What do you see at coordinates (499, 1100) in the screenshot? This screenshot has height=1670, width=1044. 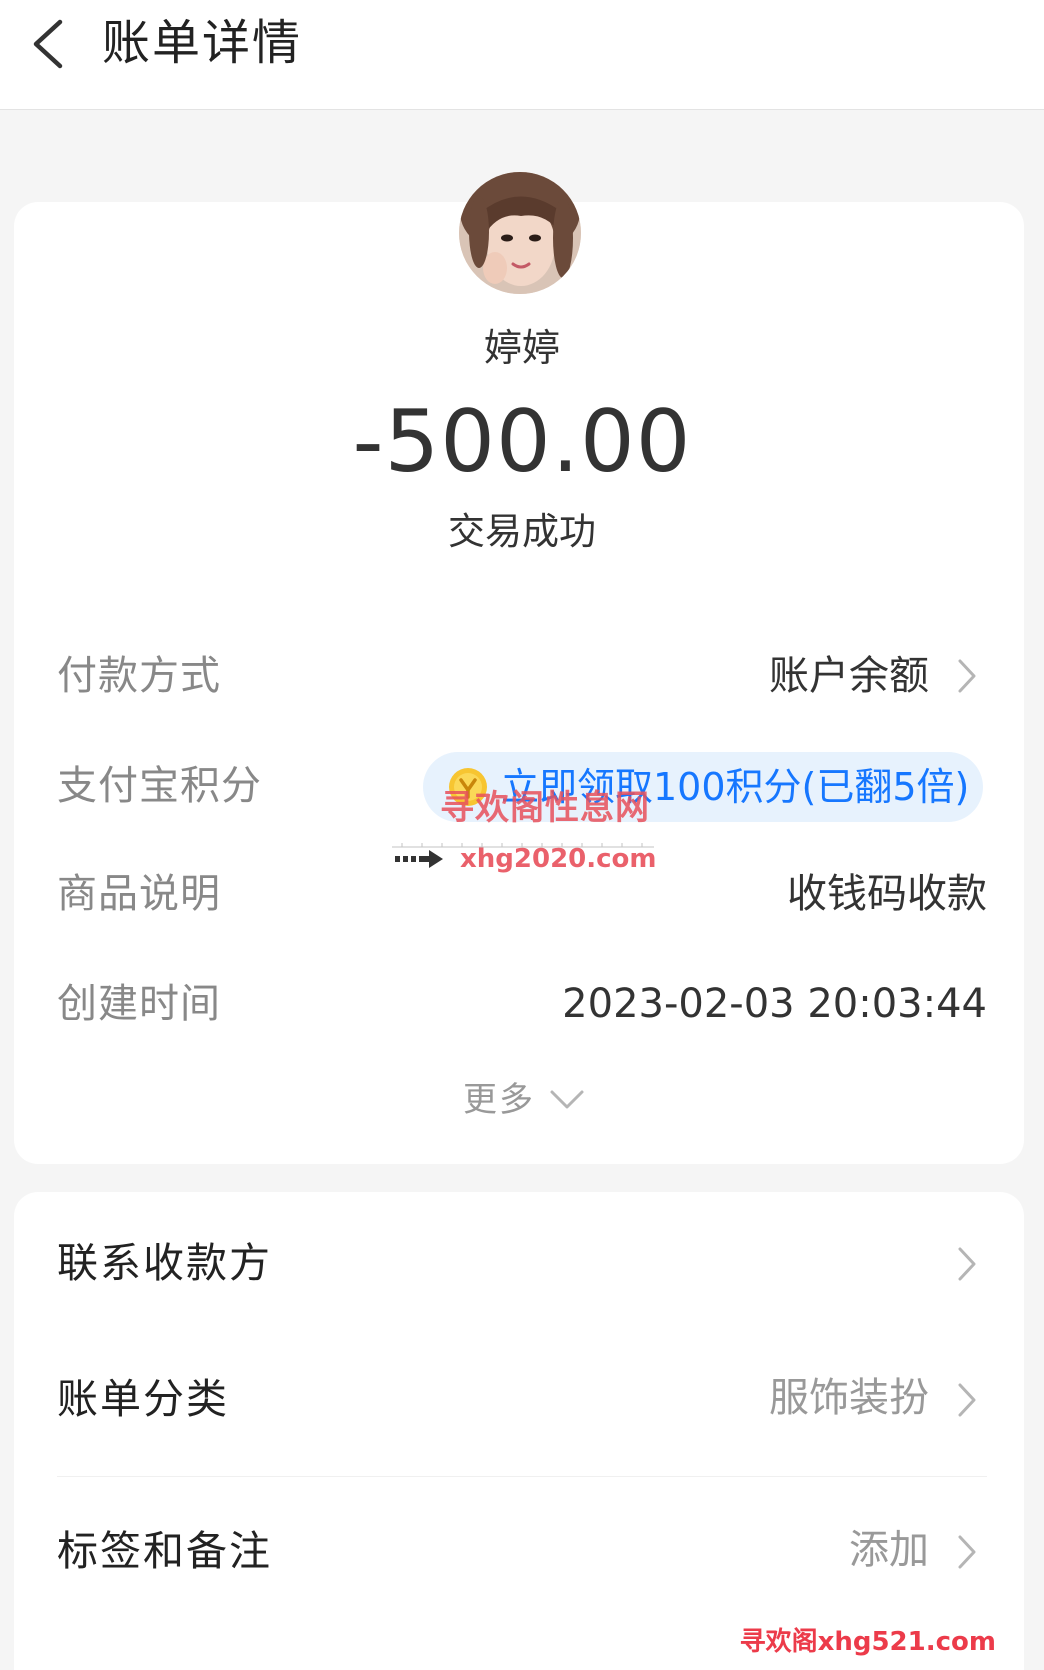 I see `more-label: 更多` at bounding box center [499, 1100].